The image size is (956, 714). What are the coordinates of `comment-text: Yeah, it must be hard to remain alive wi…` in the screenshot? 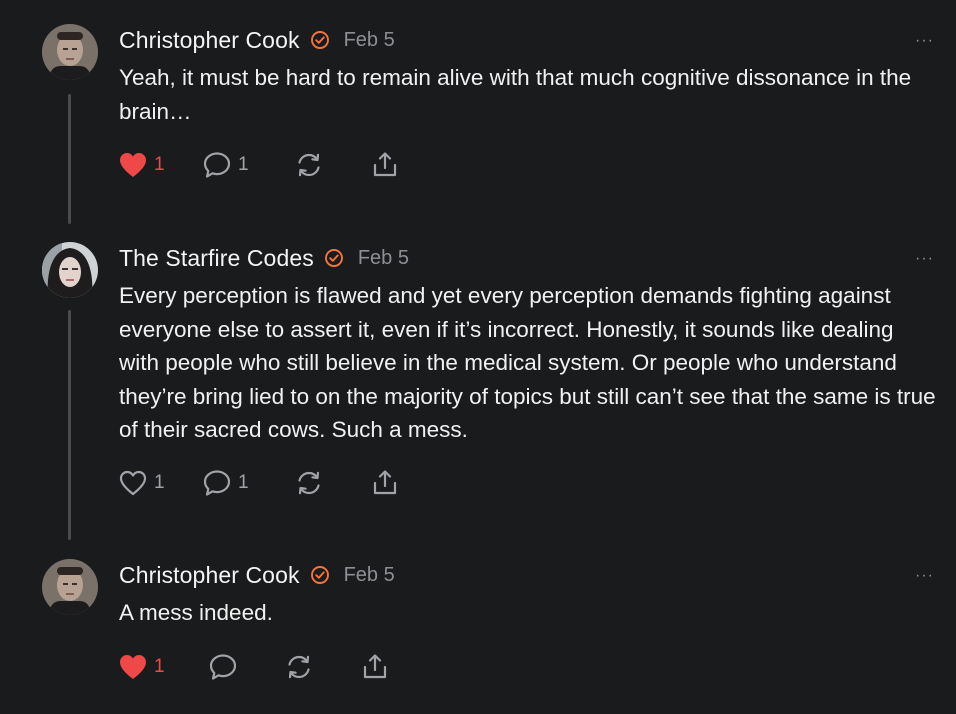 It's located at (515, 94).